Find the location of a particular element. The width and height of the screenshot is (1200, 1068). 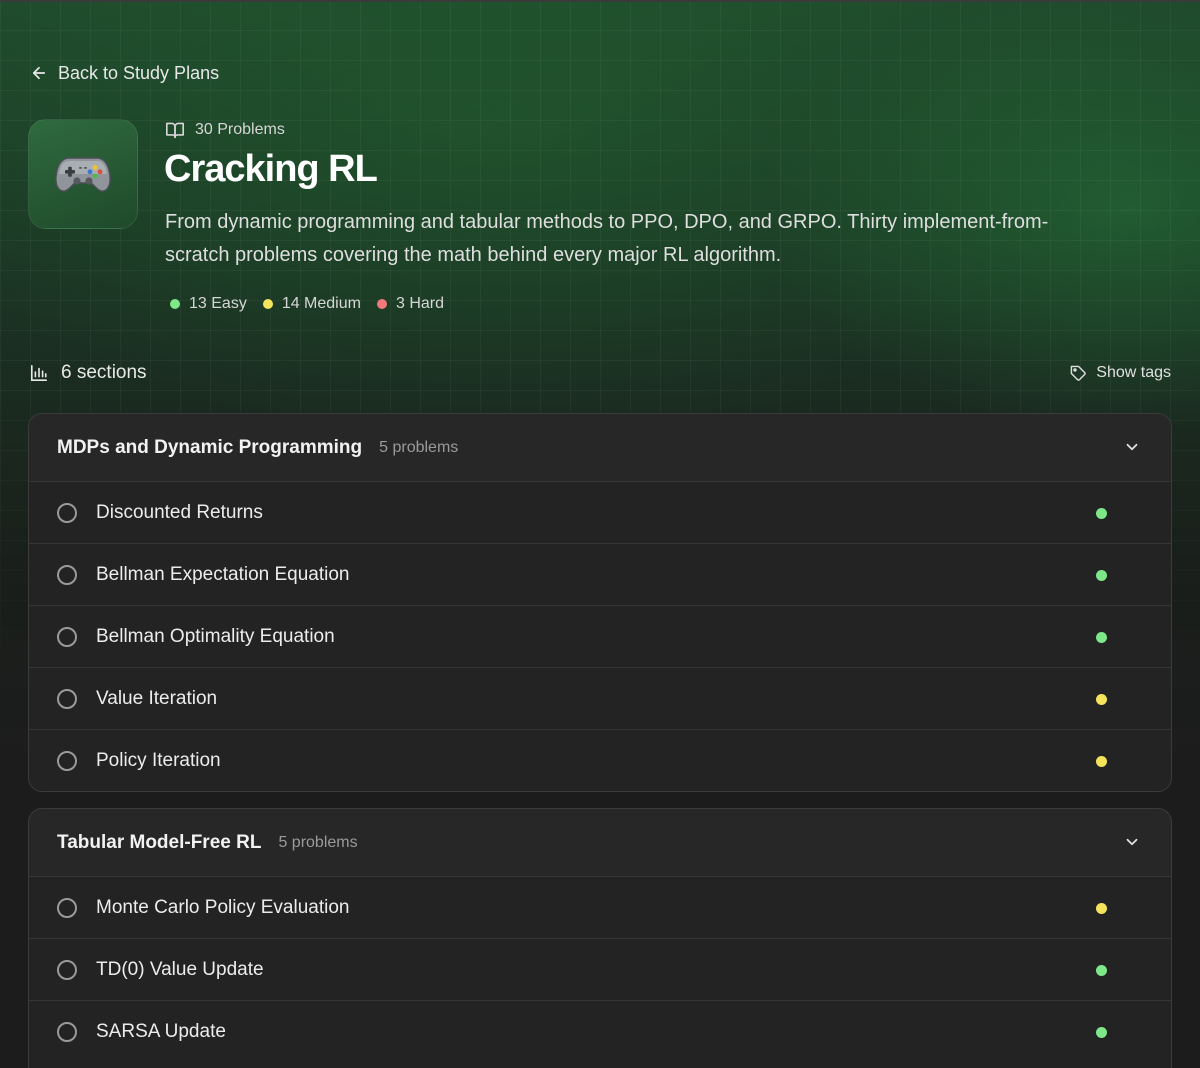

back-to-study-plans-link: Back to Study Plans is located at coordinates (124, 73).